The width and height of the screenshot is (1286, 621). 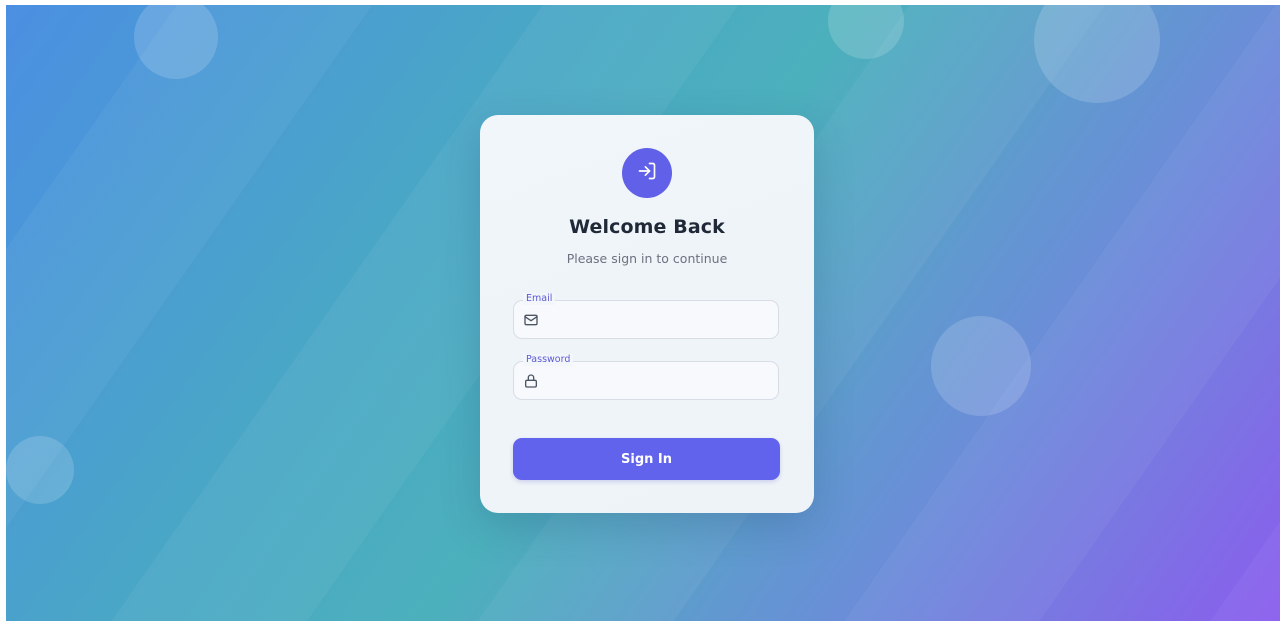 I want to click on password-label: Password, so click(x=548, y=360).